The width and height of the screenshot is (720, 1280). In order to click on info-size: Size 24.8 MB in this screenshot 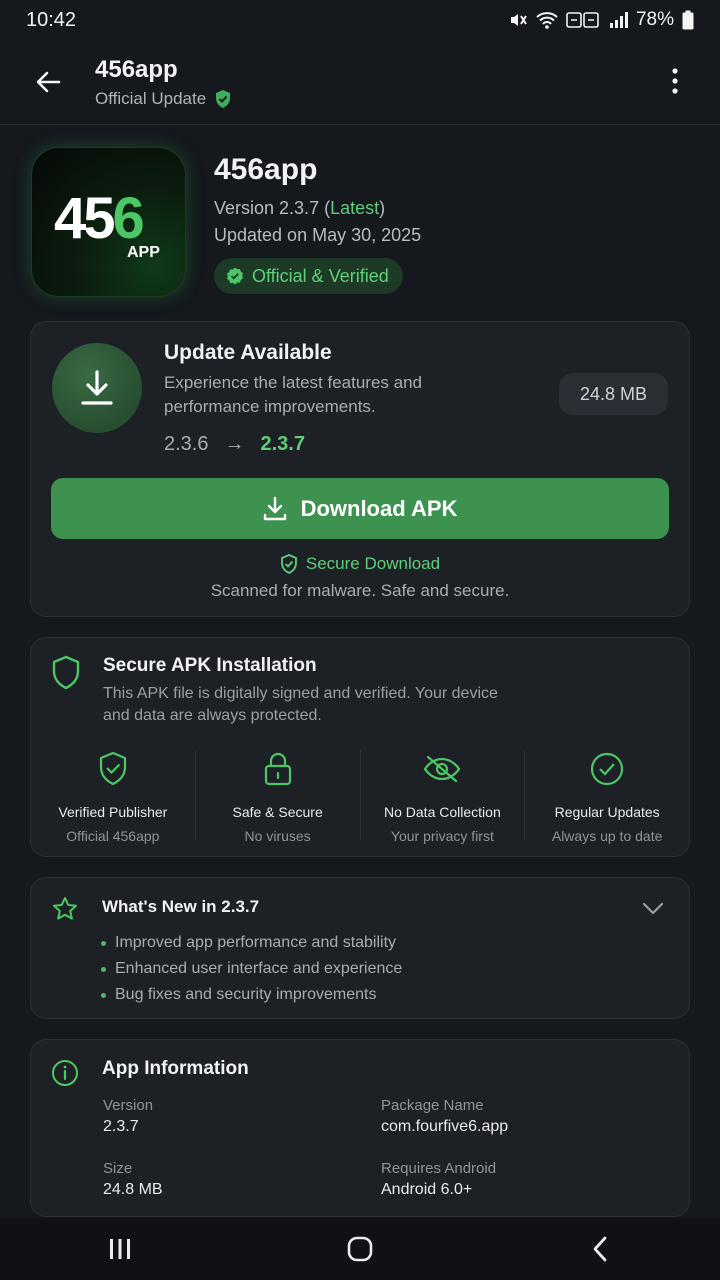, I will do `click(133, 1179)`.